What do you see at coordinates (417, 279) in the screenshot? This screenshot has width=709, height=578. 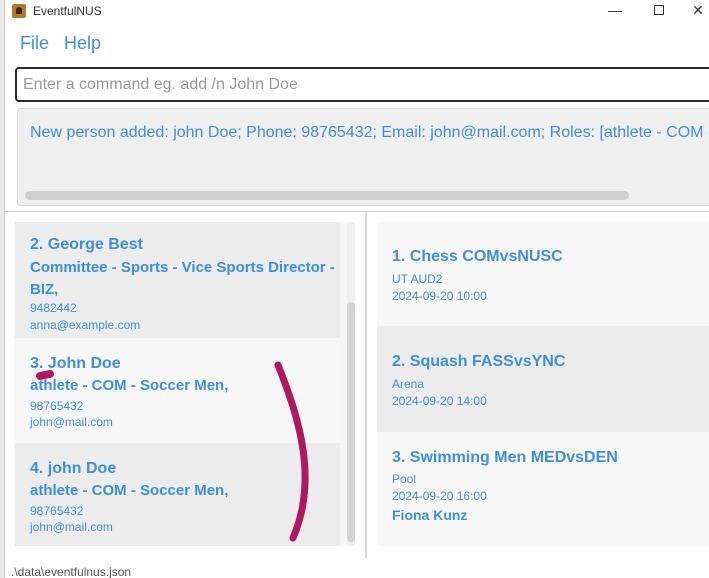 I see `event-venue: UT AUD2` at bounding box center [417, 279].